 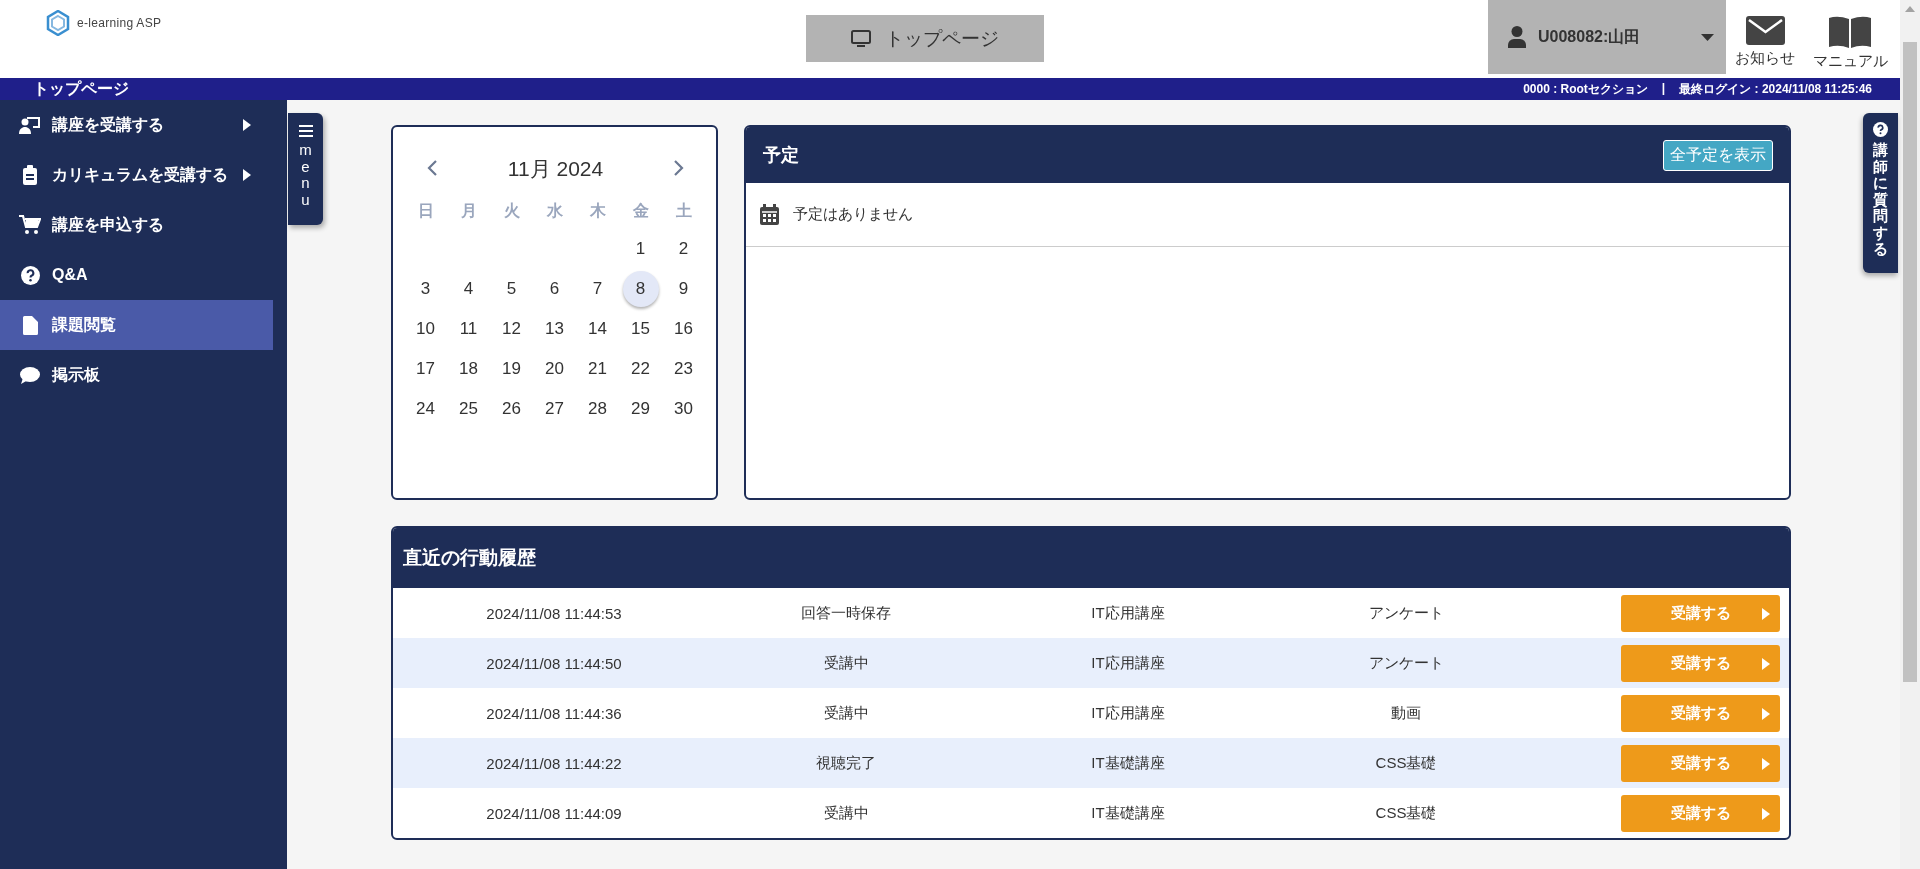 What do you see at coordinates (432, 167) in the screenshot?
I see `chevron-left-icon` at bounding box center [432, 167].